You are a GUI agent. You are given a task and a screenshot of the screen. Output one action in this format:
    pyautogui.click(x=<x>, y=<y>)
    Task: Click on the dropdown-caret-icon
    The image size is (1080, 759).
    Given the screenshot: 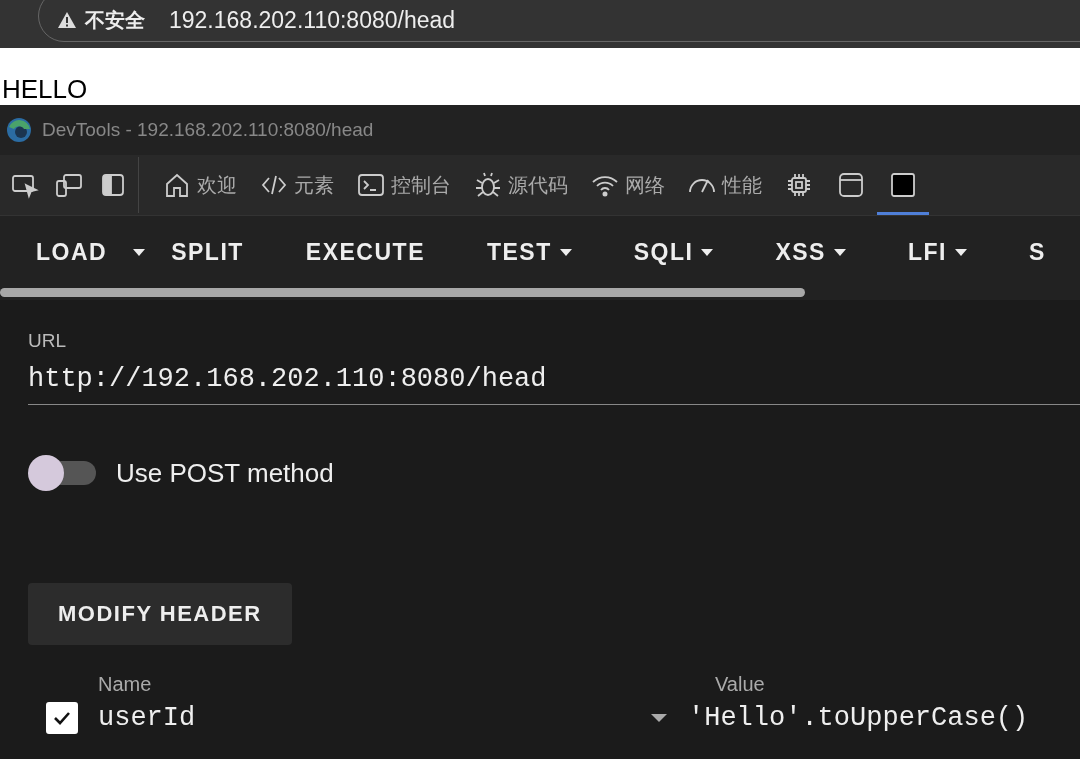 What is the action you would take?
    pyautogui.click(x=659, y=718)
    